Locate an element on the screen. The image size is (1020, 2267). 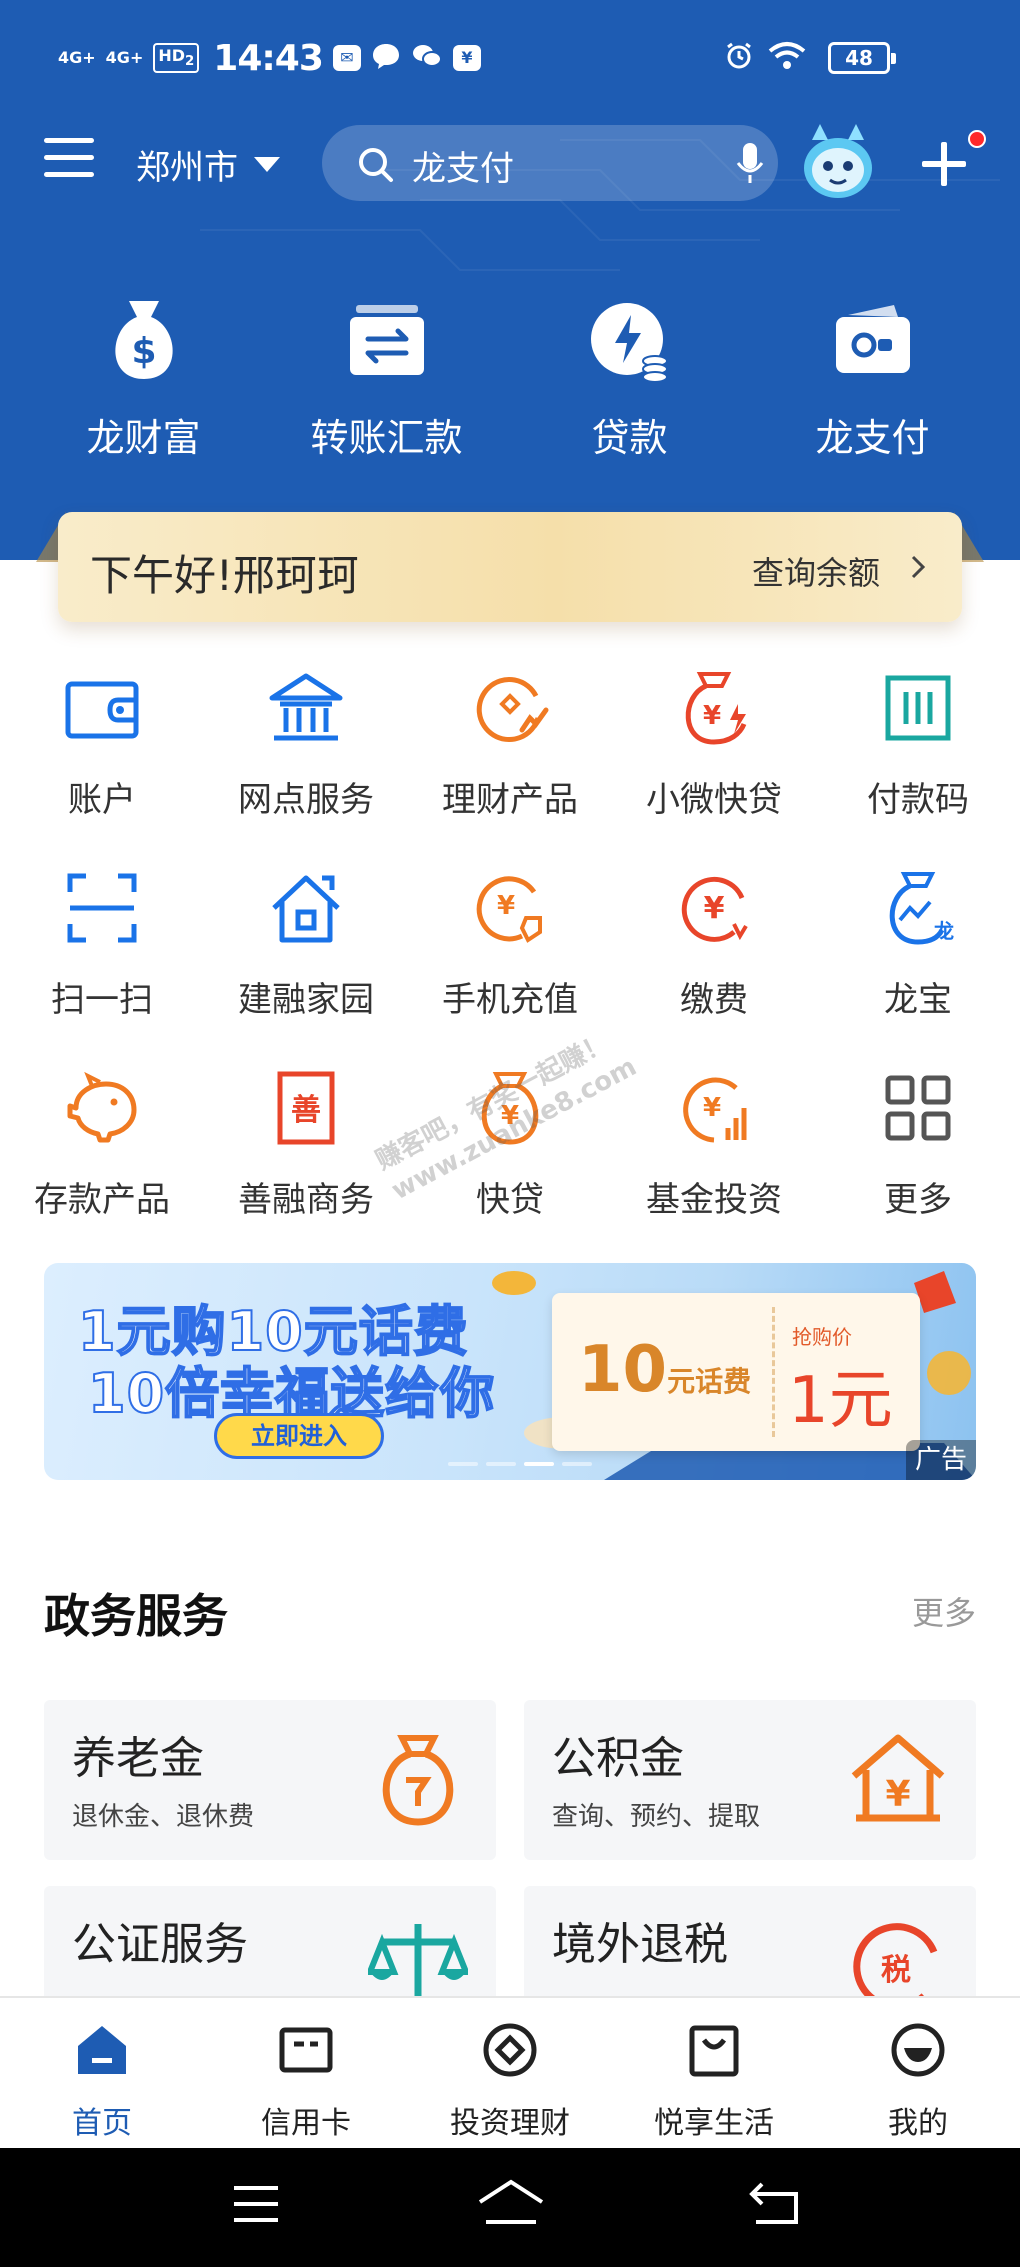
grid-item-wealth: 理财产品 is located at coordinates (510, 760).